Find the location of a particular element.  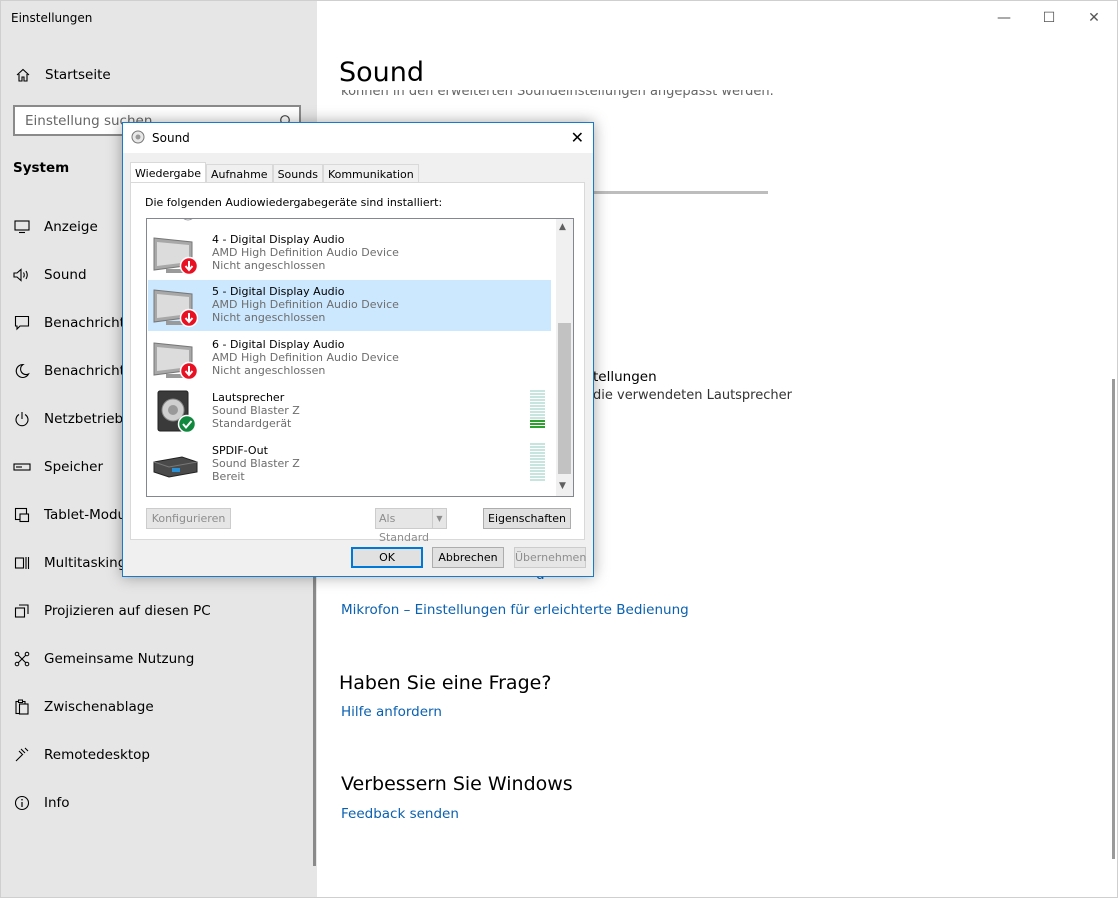

dropdown-arrow-icon: ▼ is located at coordinates (439, 518).